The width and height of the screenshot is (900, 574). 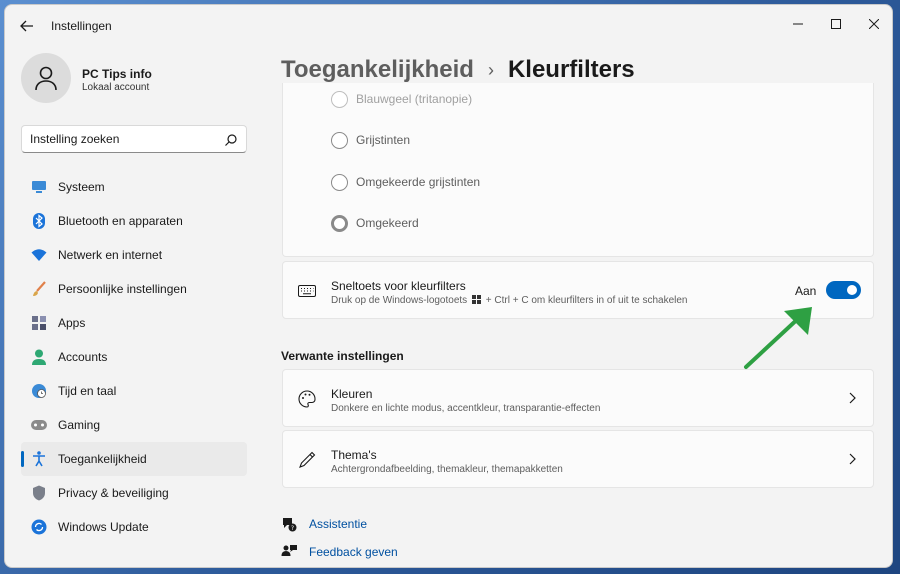 I want to click on sidebar-item-label: Apps, so click(x=72, y=323).